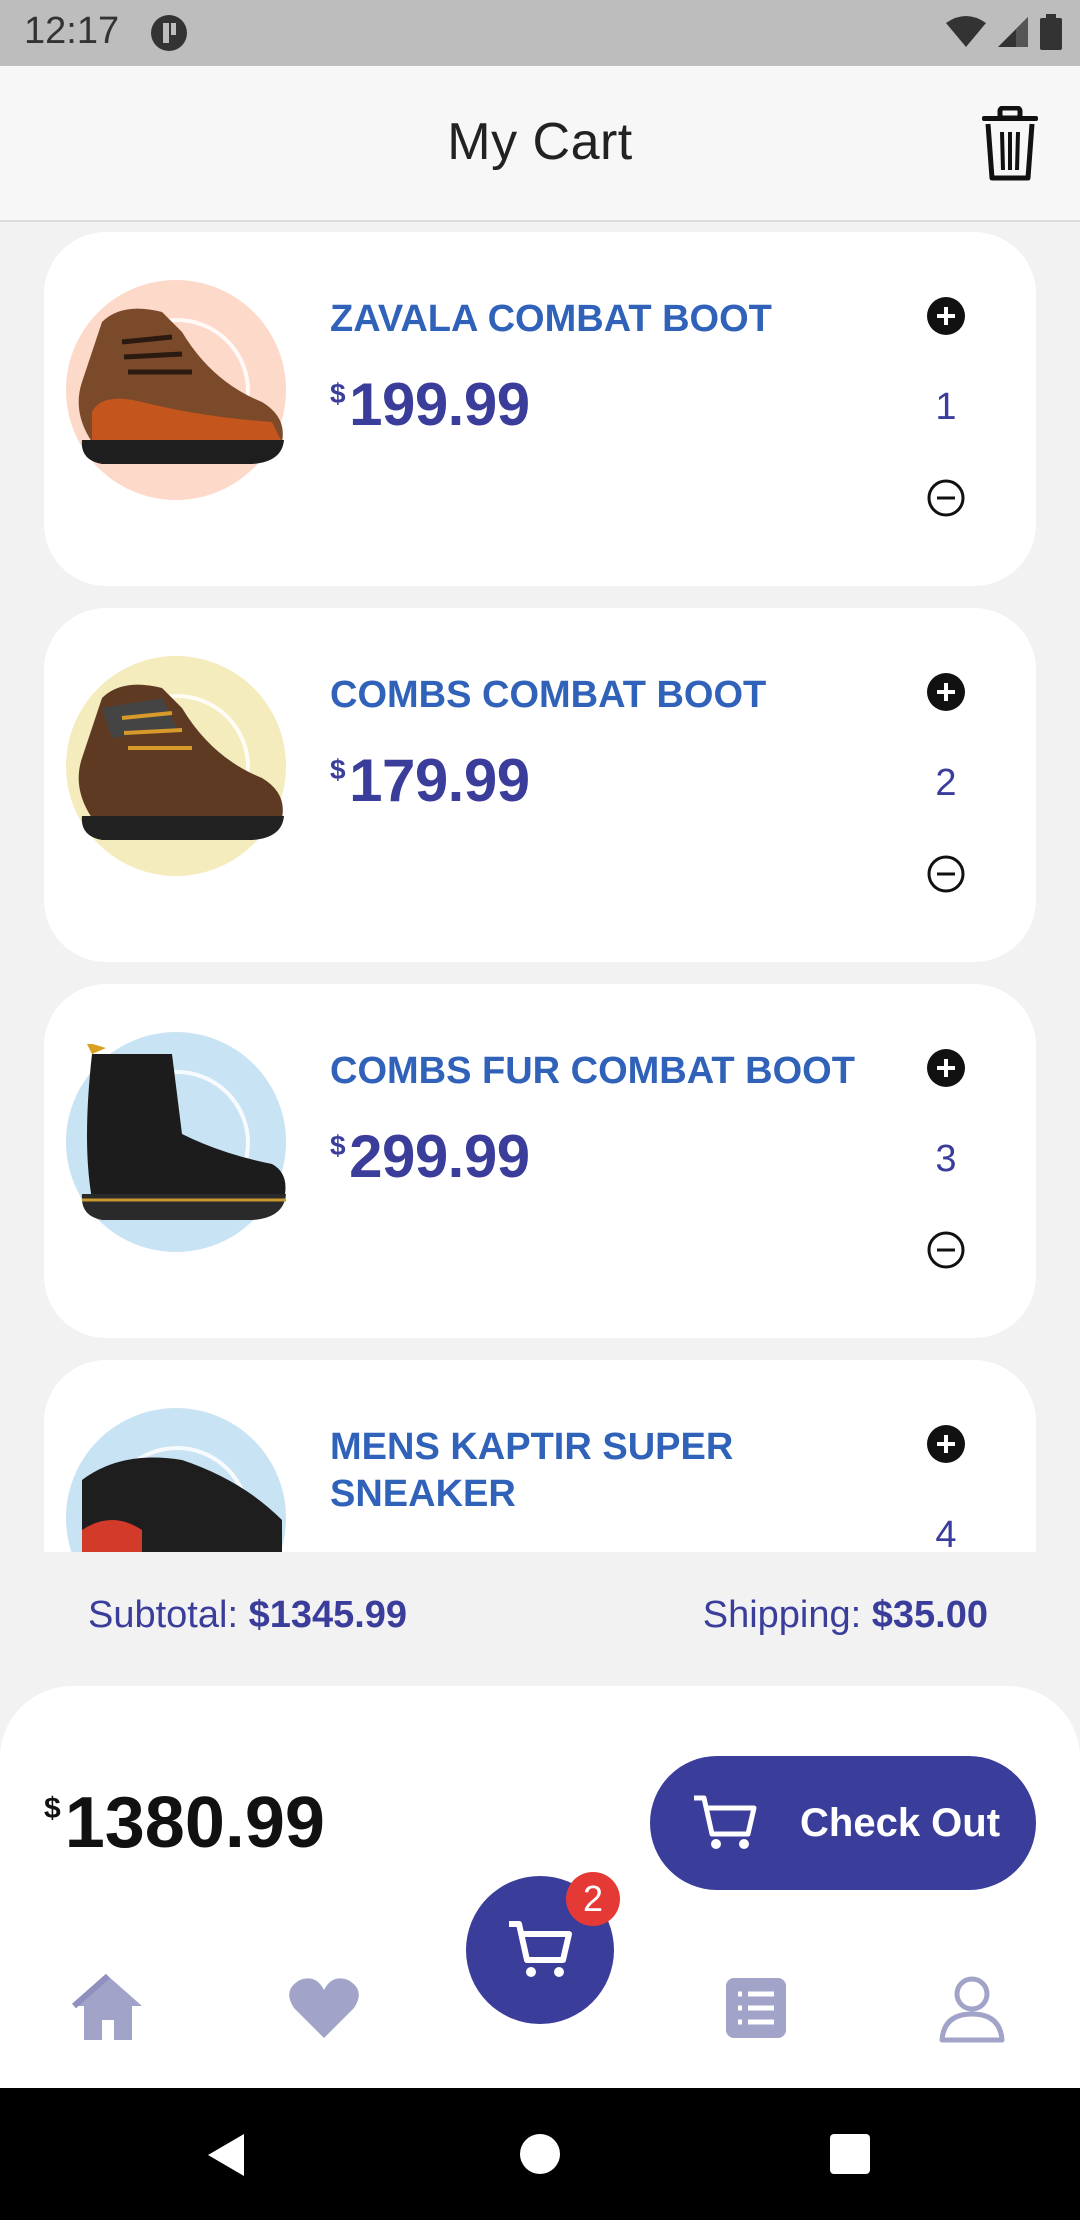 This screenshot has height=2220, width=1080. I want to click on subtotal: Subtotal: $1345.99, so click(247, 1615).